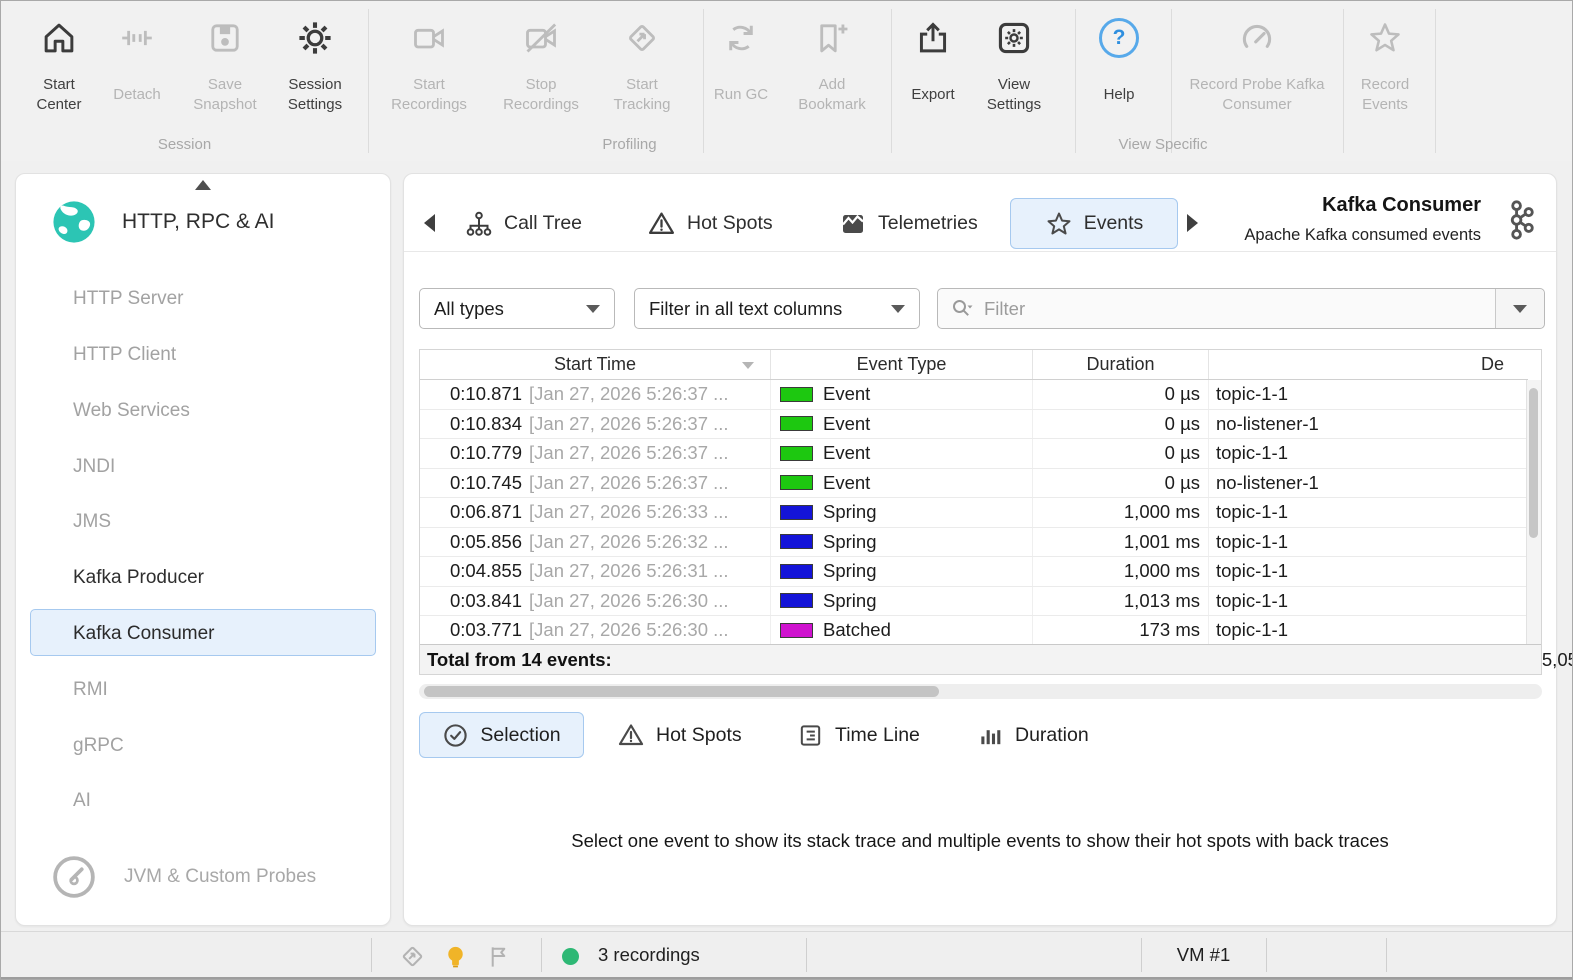  What do you see at coordinates (203, 353) in the screenshot?
I see `sidebar-item-http-client: HTTP Client` at bounding box center [203, 353].